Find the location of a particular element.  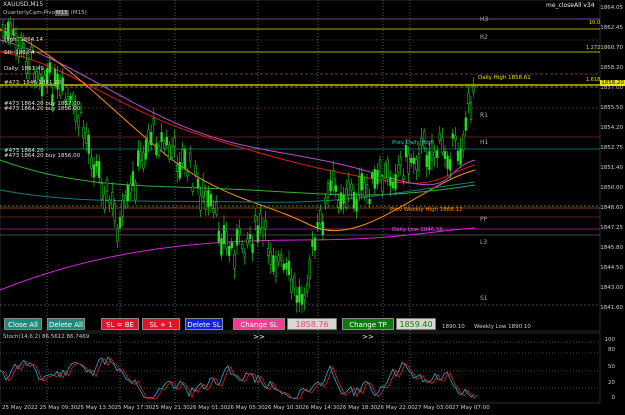

stoch-tick-label: 0 is located at coordinates (613, 398).